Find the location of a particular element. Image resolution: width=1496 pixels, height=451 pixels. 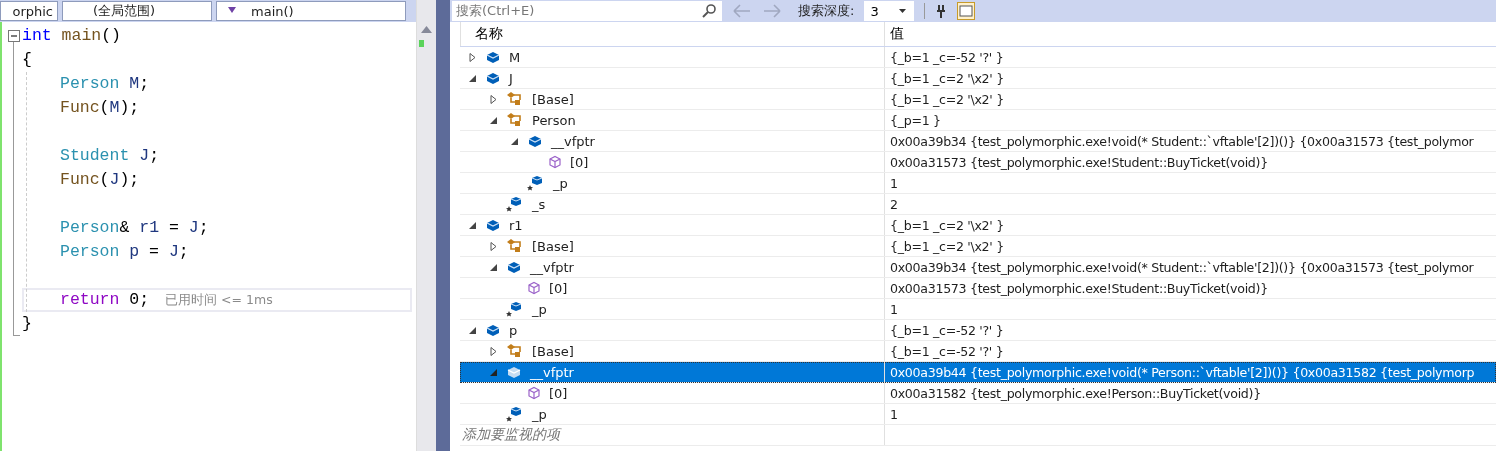

code-line: int main() is located at coordinates (72, 36).